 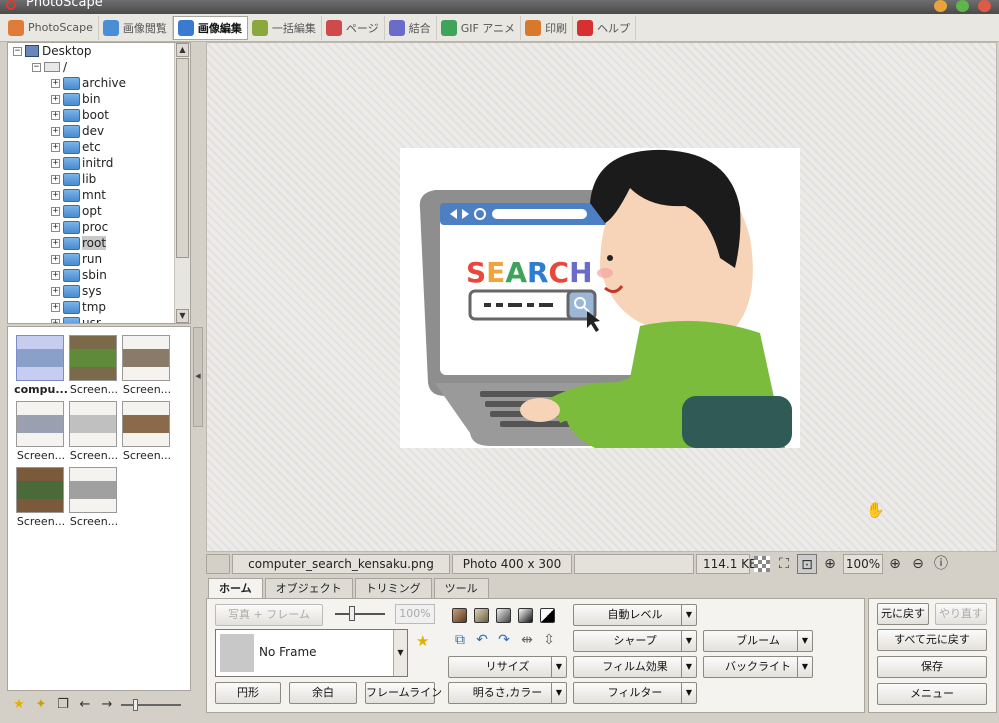 What do you see at coordinates (481, 615) in the screenshot?
I see `tone-vintage-icon` at bounding box center [481, 615].